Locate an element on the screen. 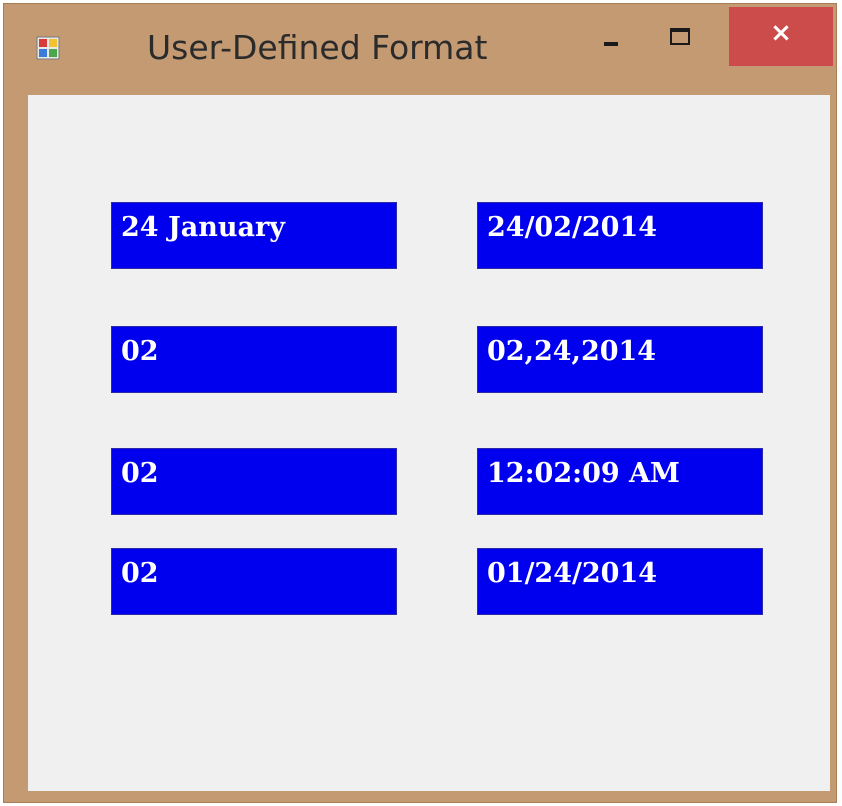  field-time: 12:02:09 AM is located at coordinates (620, 481).